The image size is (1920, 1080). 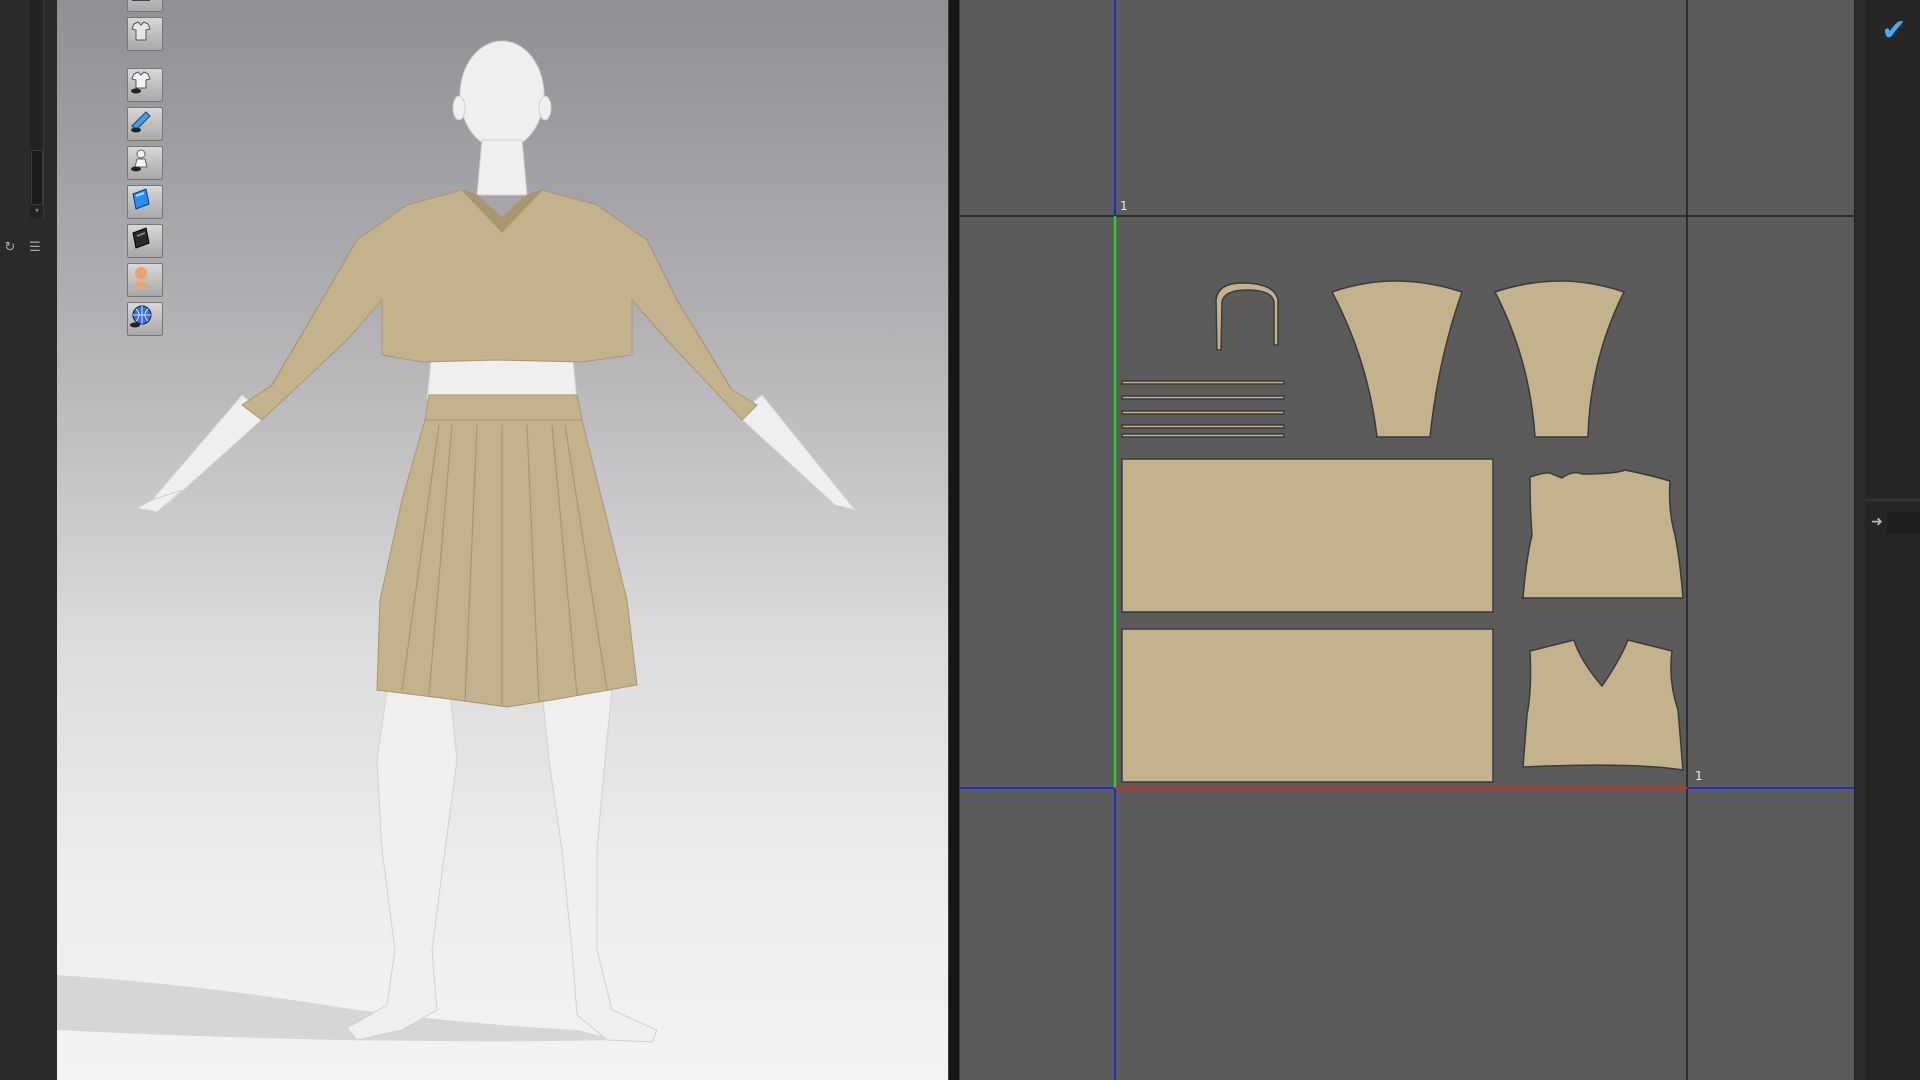 What do you see at coordinates (1603, 705) in the screenshot?
I see `pattern-front-bodice` at bounding box center [1603, 705].